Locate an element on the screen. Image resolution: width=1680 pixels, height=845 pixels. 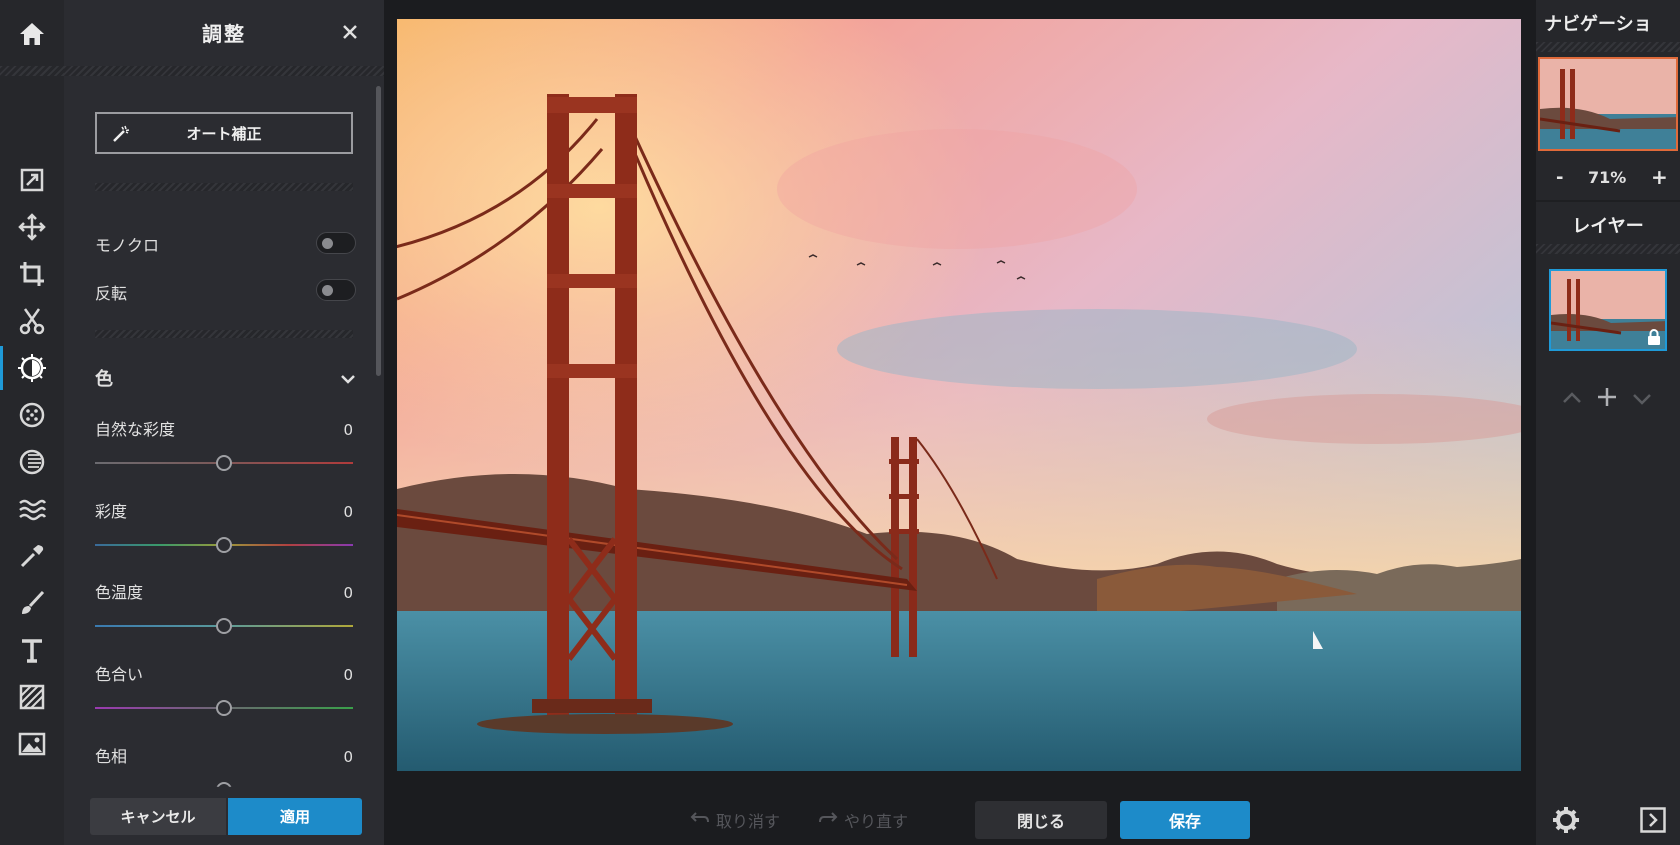
apply-button: 適用 is located at coordinates (295, 816).